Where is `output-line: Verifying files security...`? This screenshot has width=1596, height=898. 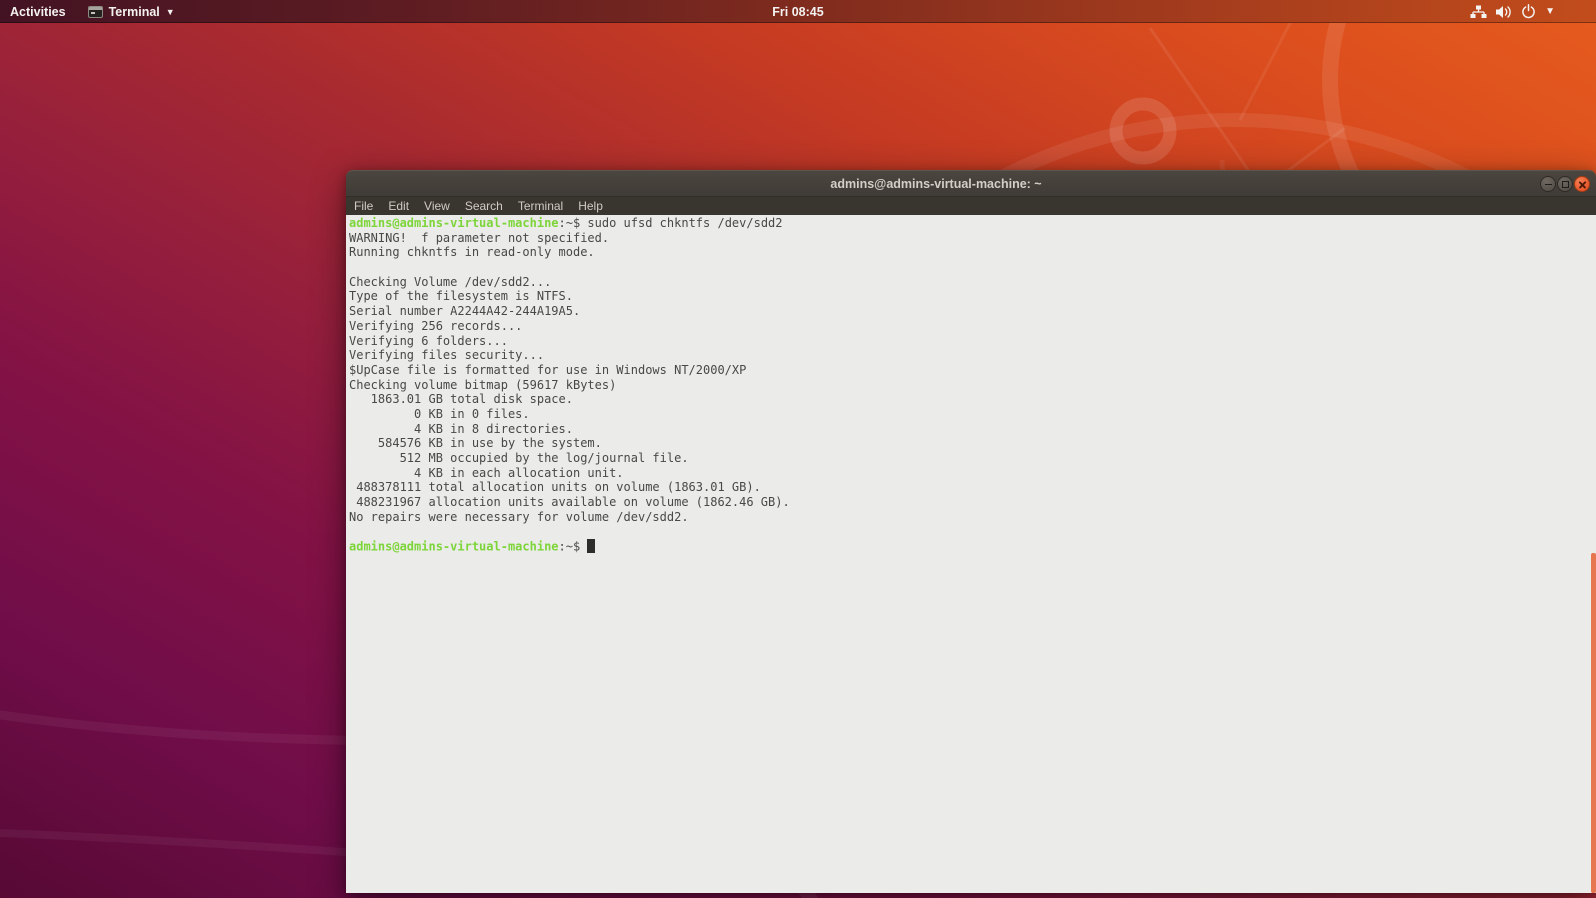 output-line: Verifying files security... is located at coordinates (447, 355).